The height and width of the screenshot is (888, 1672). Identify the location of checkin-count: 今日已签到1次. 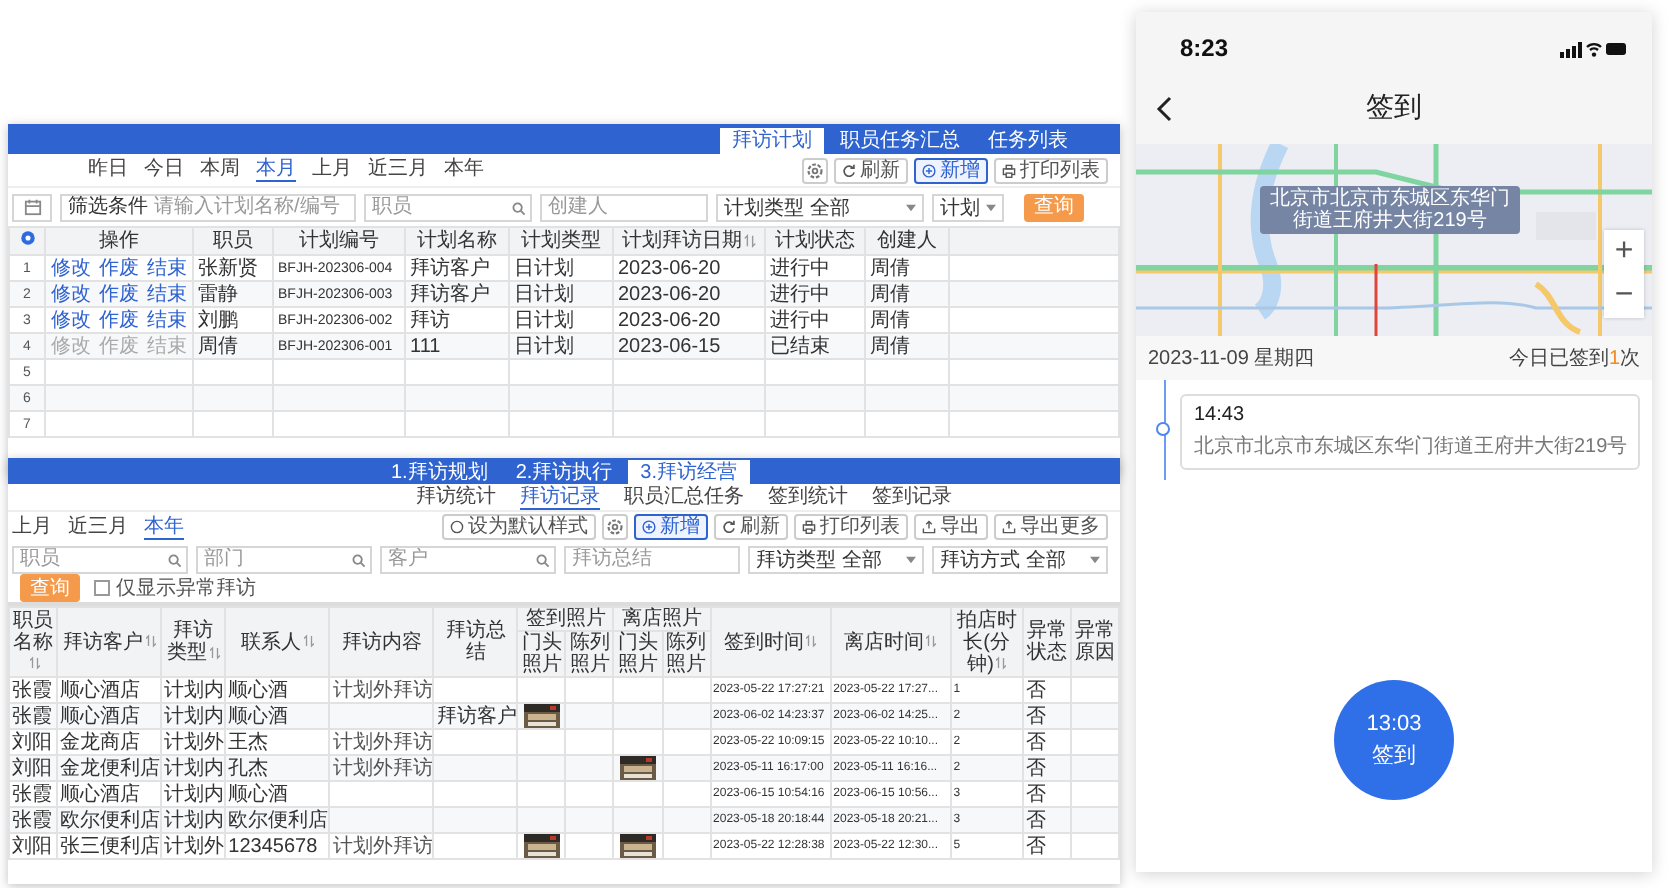
(1574, 359).